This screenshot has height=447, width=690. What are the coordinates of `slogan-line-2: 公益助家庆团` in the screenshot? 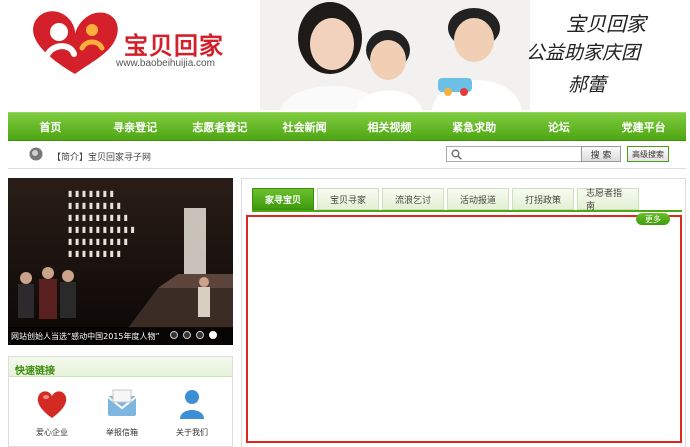 It's located at (583, 53).